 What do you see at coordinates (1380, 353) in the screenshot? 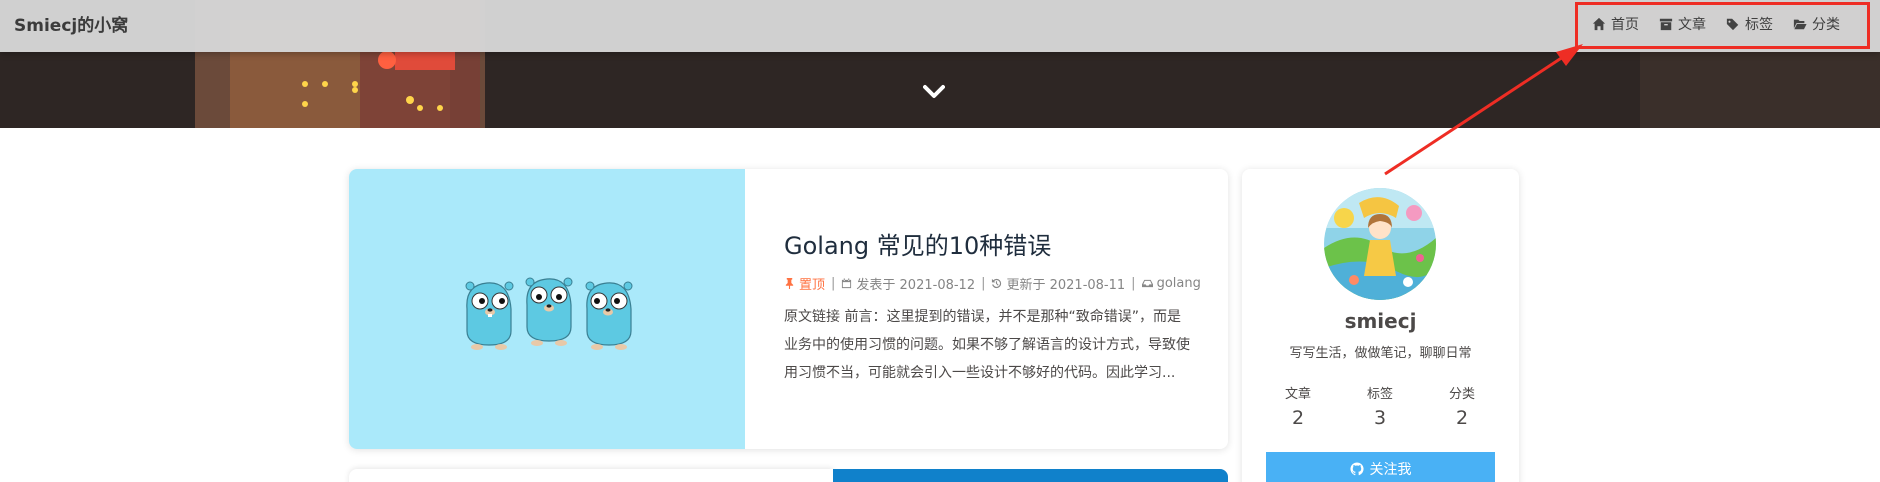
I see `author-description: 写写生活，做做笔记，聊聊日常` at bounding box center [1380, 353].